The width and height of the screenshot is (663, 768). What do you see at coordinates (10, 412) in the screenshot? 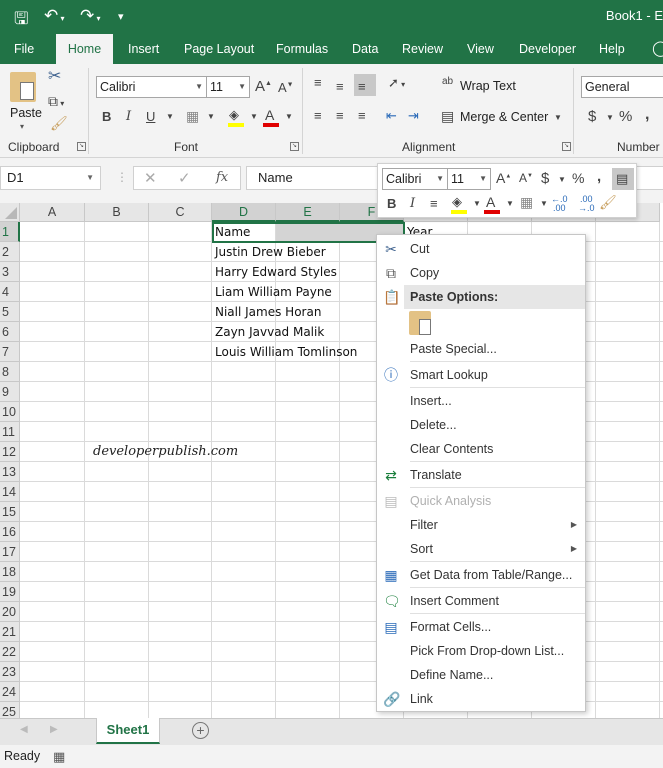
I see `row-header-10: 10` at bounding box center [10, 412].